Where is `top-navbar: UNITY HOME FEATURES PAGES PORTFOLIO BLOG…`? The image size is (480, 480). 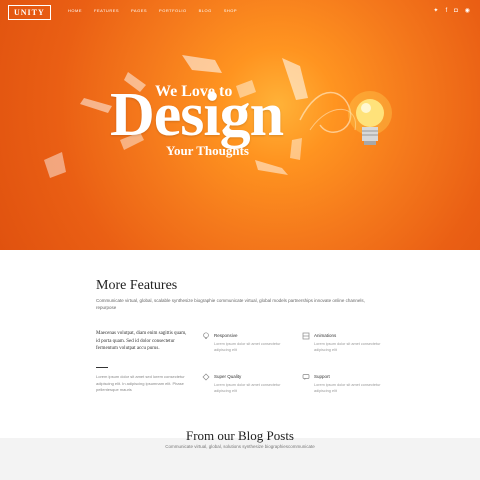 top-navbar: UNITY HOME FEATURES PAGES PORTFOLIO BLOG… is located at coordinates (240, 12).